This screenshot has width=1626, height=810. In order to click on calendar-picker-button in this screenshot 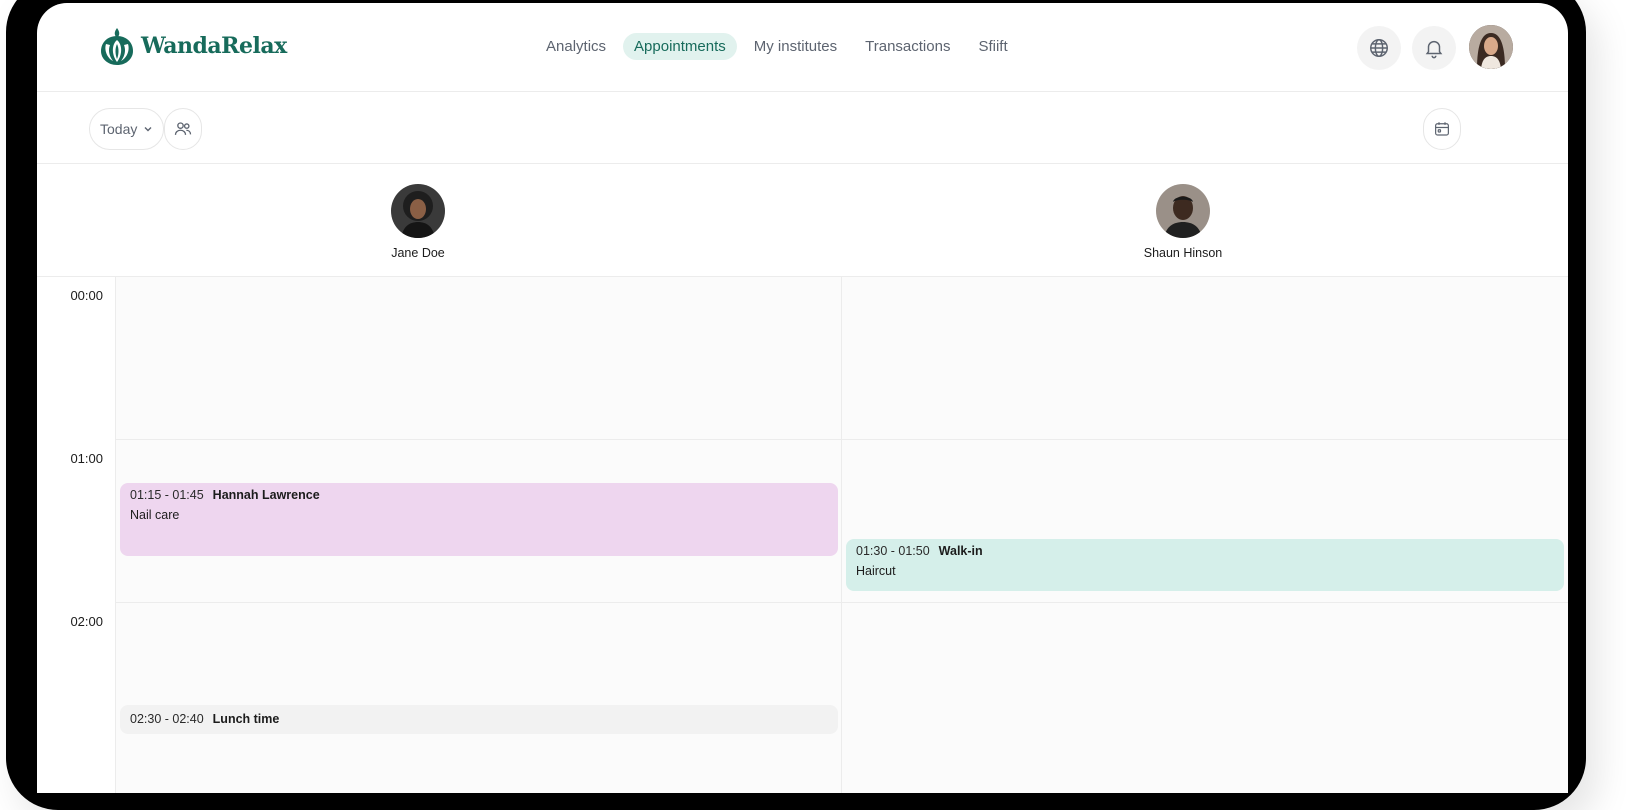, I will do `click(1442, 129)`.